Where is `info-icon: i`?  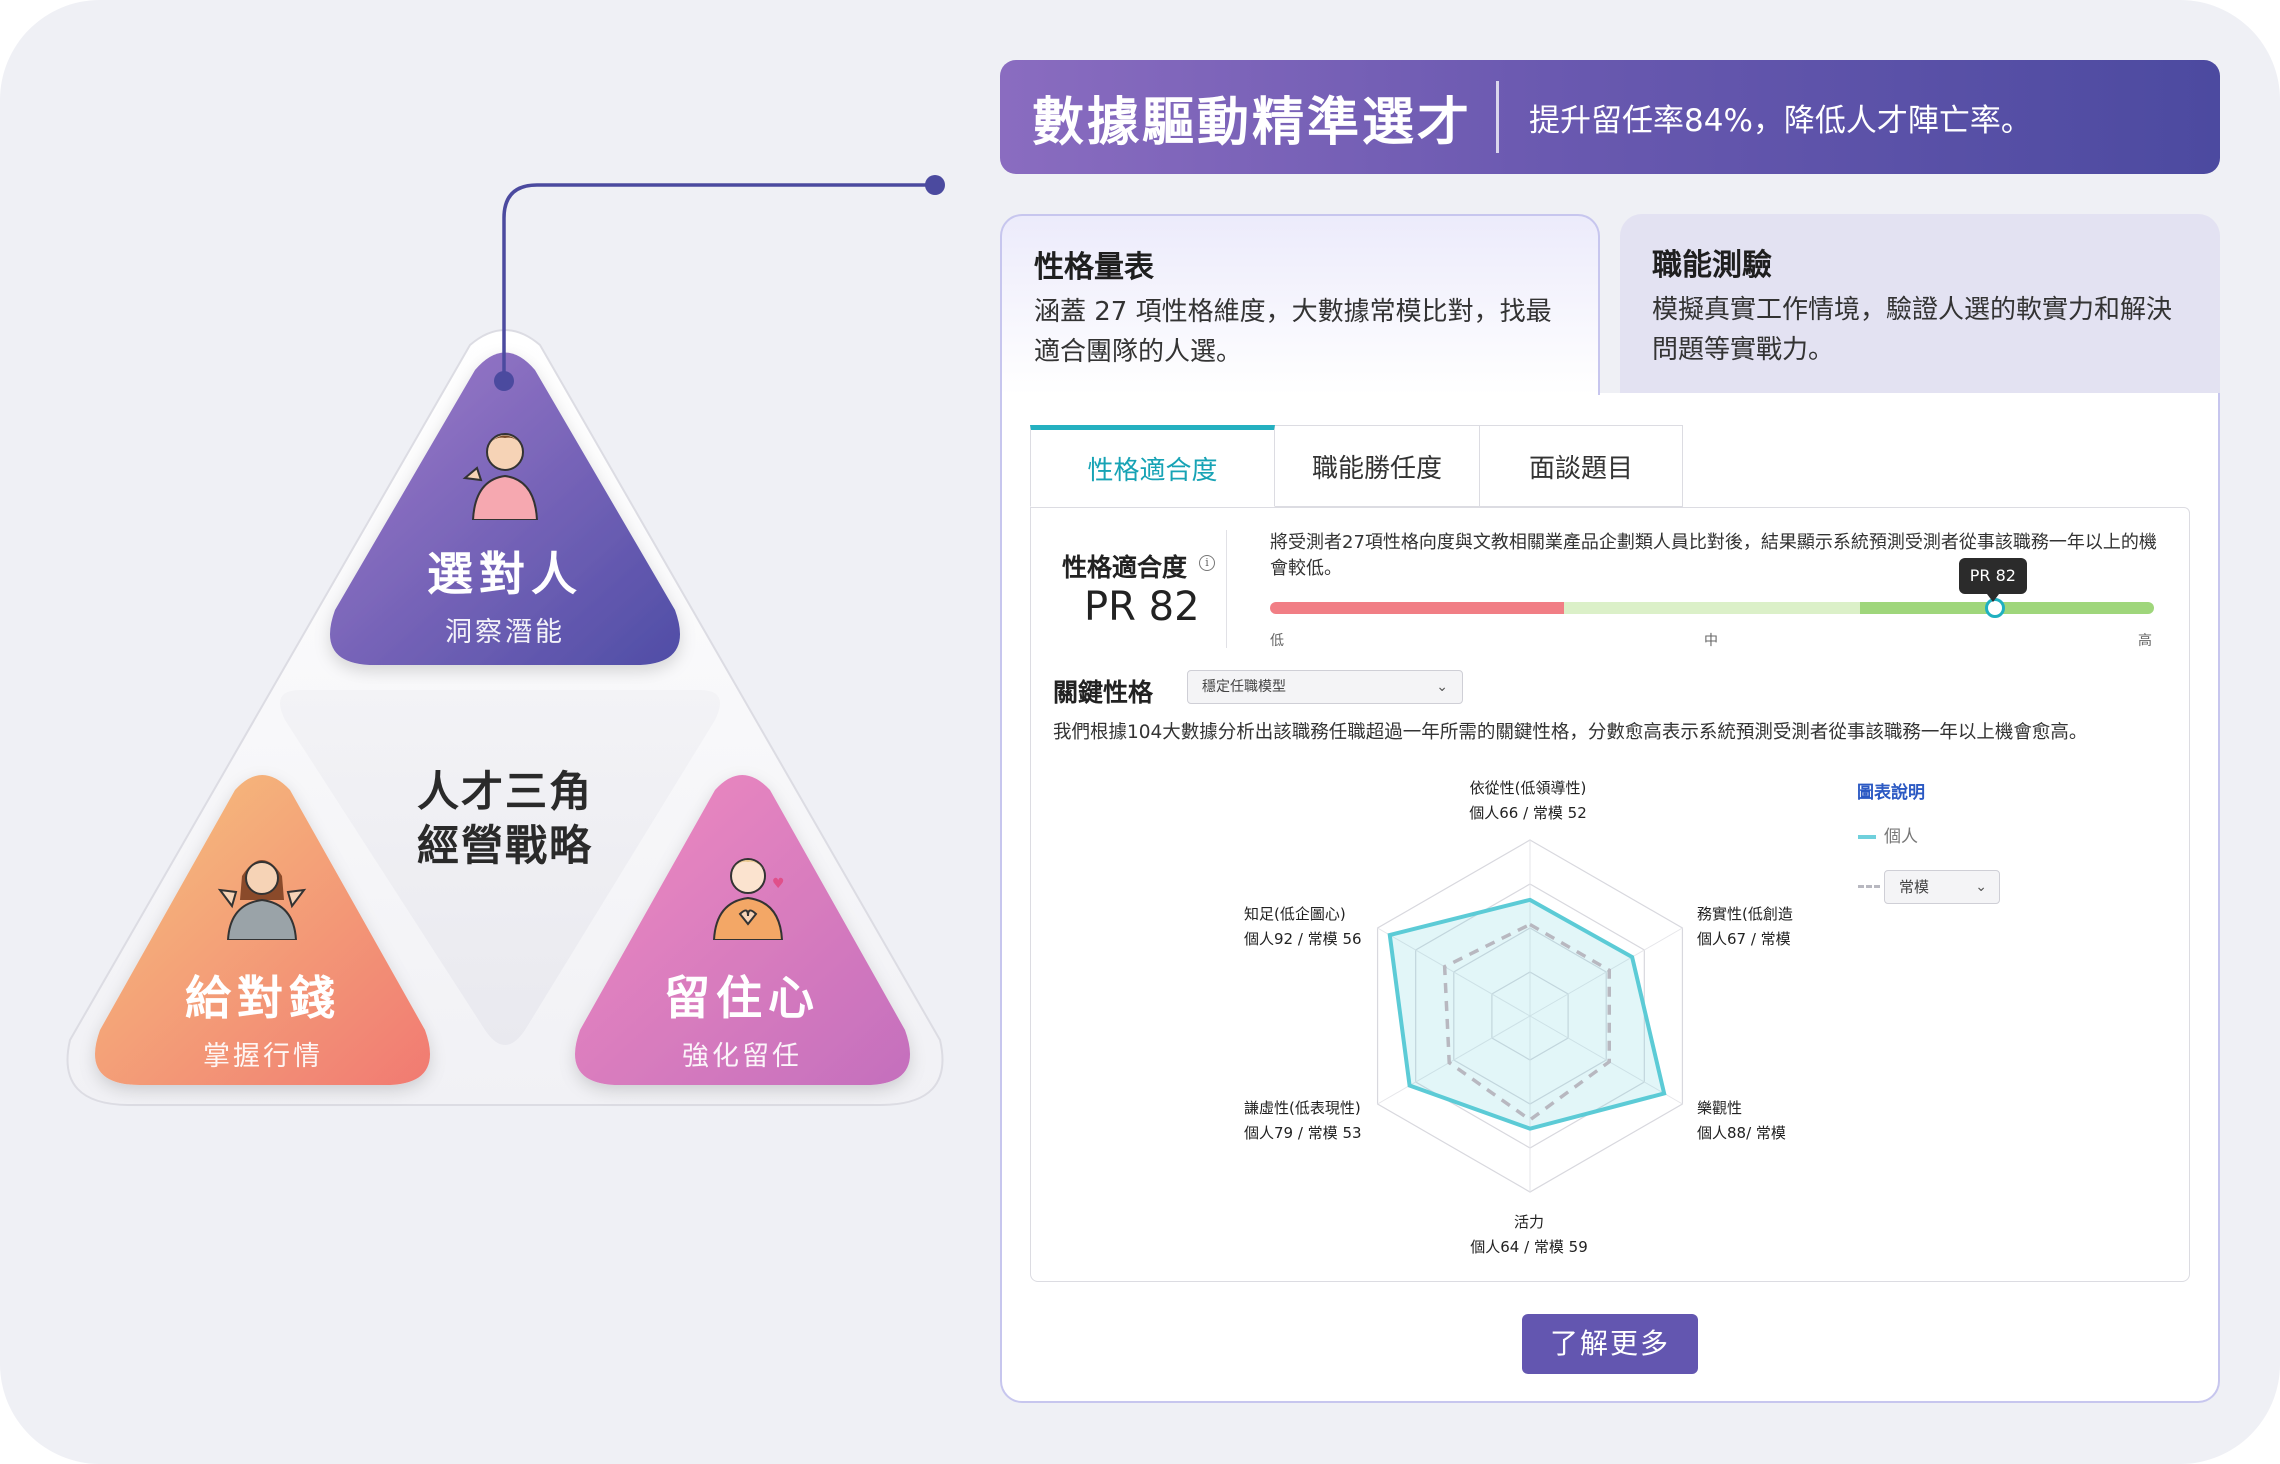 info-icon: i is located at coordinates (1207, 563).